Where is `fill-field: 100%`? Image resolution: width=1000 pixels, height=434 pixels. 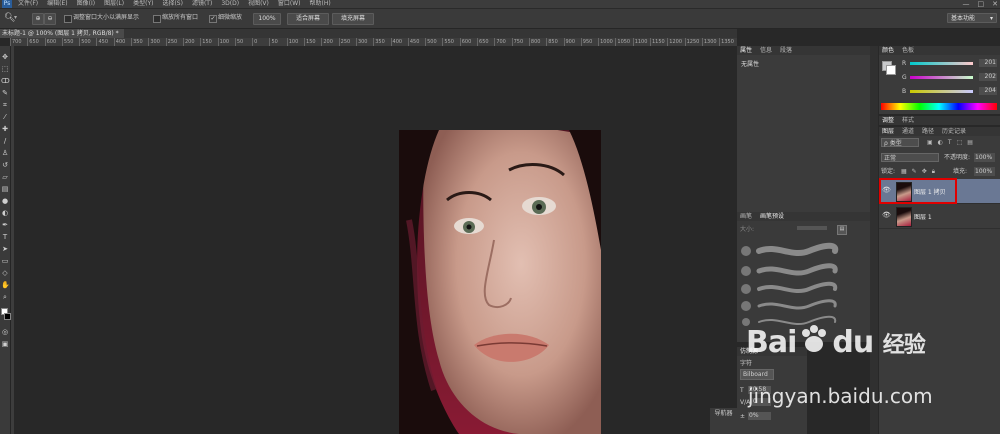 fill-field: 100% is located at coordinates (984, 171).